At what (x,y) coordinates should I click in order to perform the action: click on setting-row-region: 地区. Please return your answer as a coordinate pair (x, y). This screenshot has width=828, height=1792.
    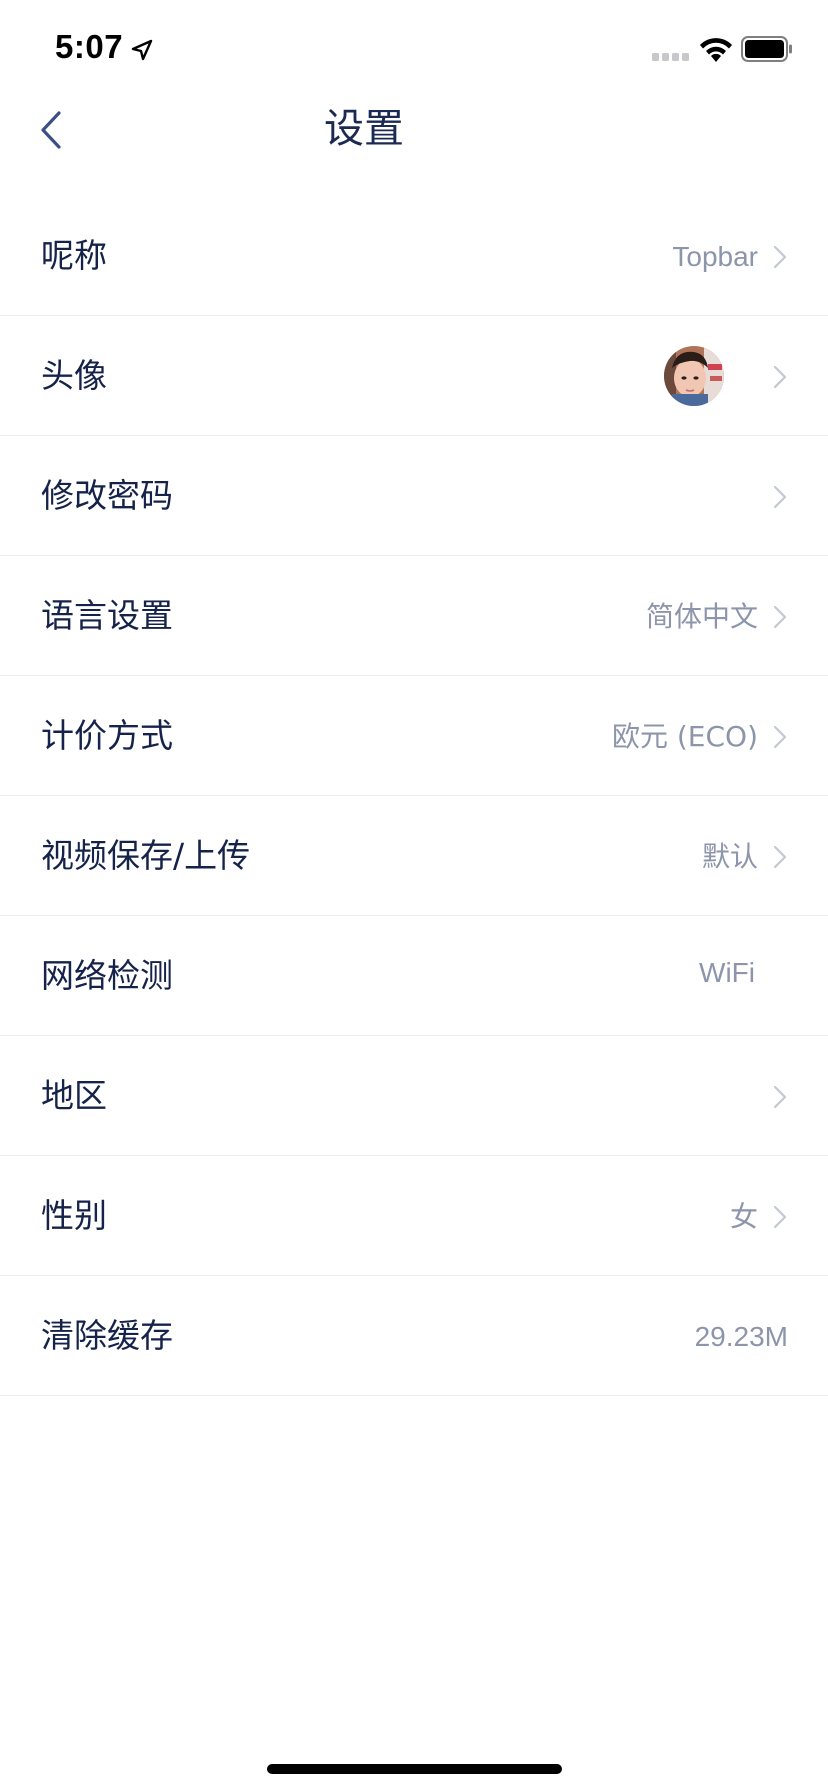
    Looking at the image, I should click on (414, 1096).